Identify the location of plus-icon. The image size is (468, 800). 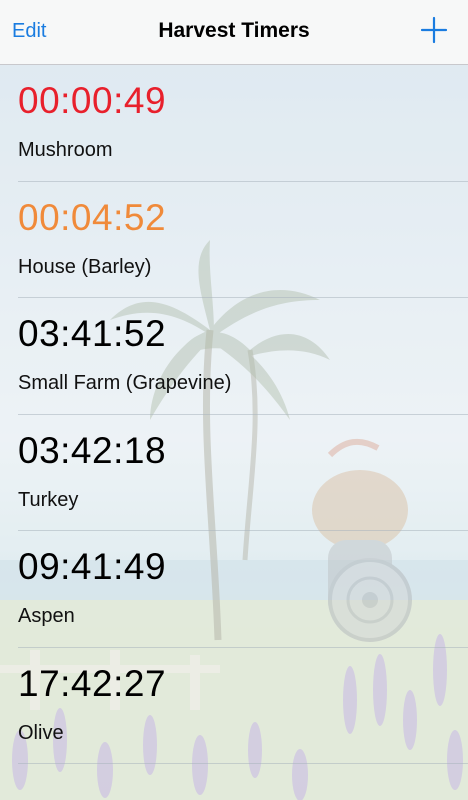
(434, 30).